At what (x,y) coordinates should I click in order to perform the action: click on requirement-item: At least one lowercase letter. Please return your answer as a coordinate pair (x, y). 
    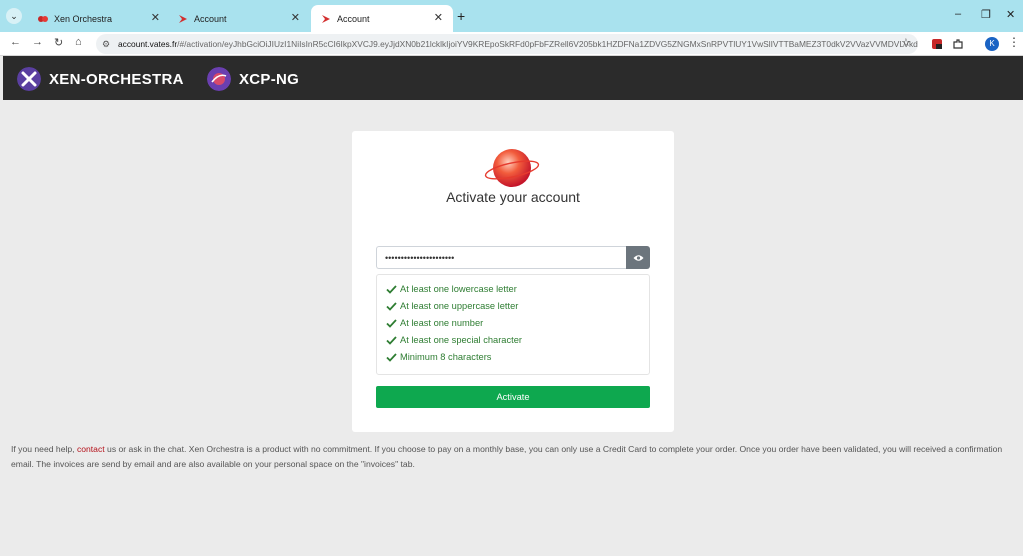
    Looking at the image, I should click on (451, 289).